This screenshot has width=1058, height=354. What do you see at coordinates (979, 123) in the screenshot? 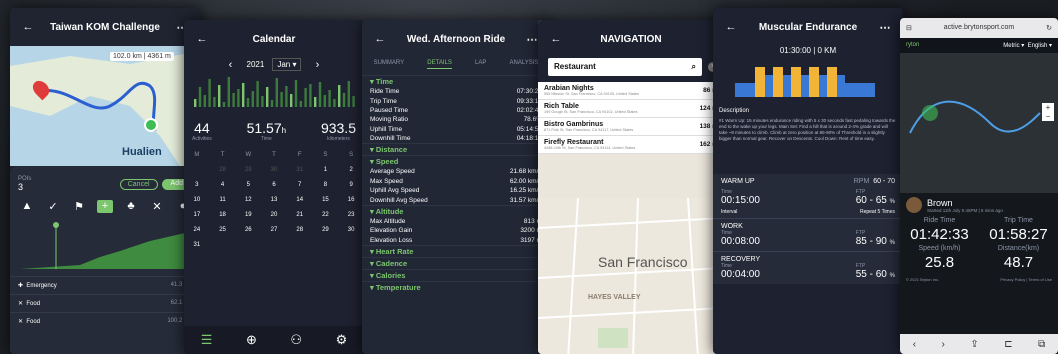
I see `tracking-map: + −` at bounding box center [979, 123].